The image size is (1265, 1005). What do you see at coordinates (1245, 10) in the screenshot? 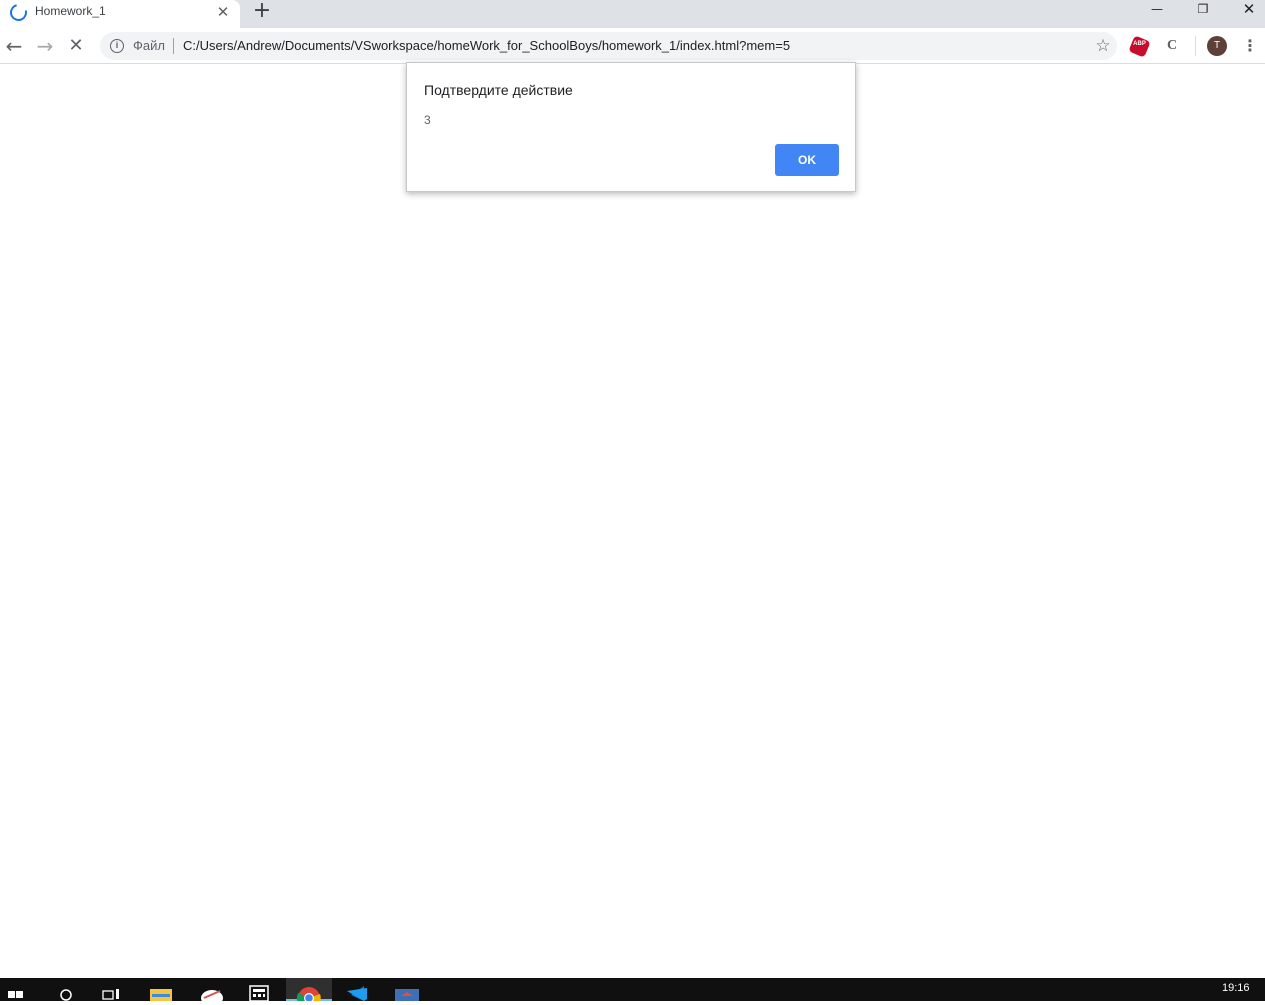
I see `close-window-button: ✕` at bounding box center [1245, 10].